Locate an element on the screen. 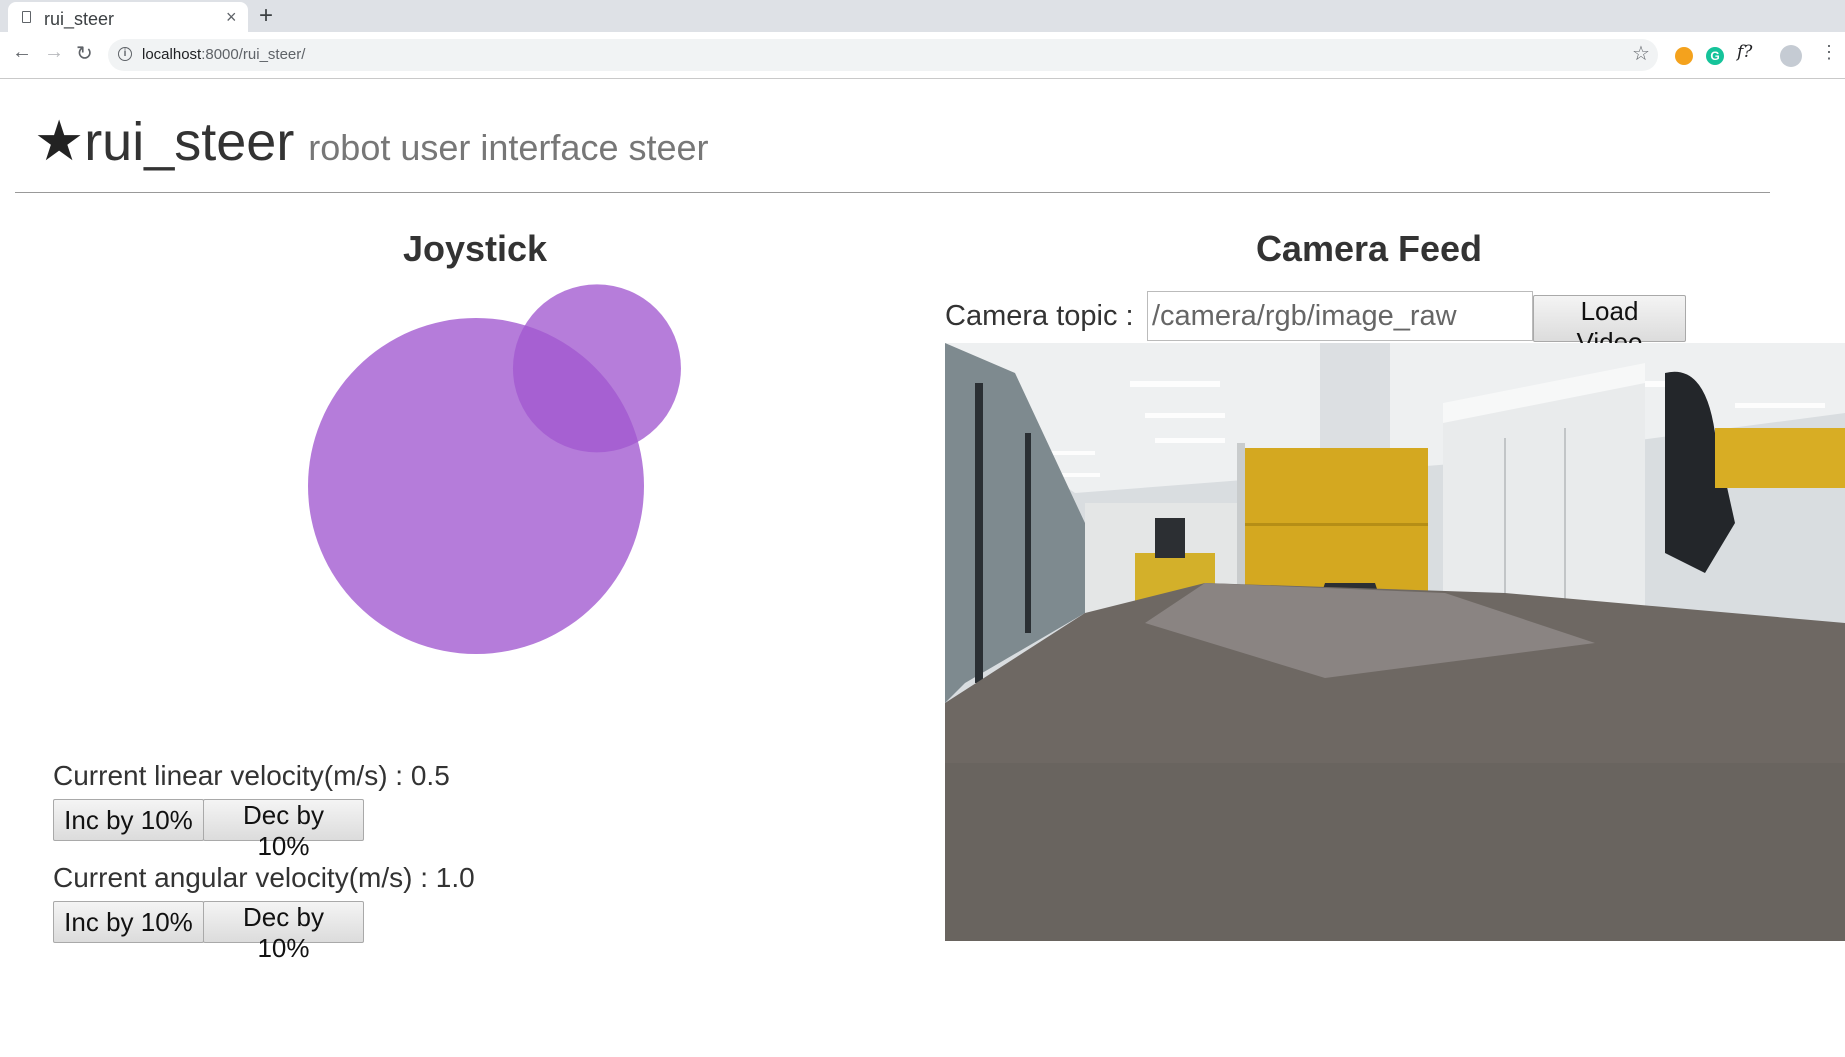  reload-icon: ↻ is located at coordinates (84, 53).